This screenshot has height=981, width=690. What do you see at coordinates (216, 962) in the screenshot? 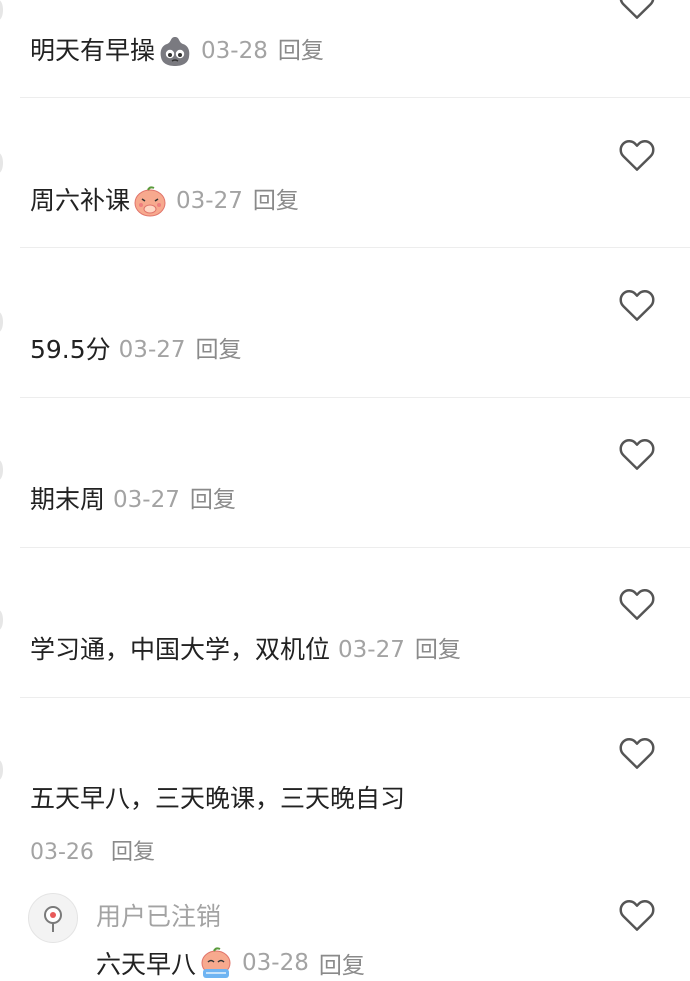
I see `peach-crying-emoji-icon` at bounding box center [216, 962].